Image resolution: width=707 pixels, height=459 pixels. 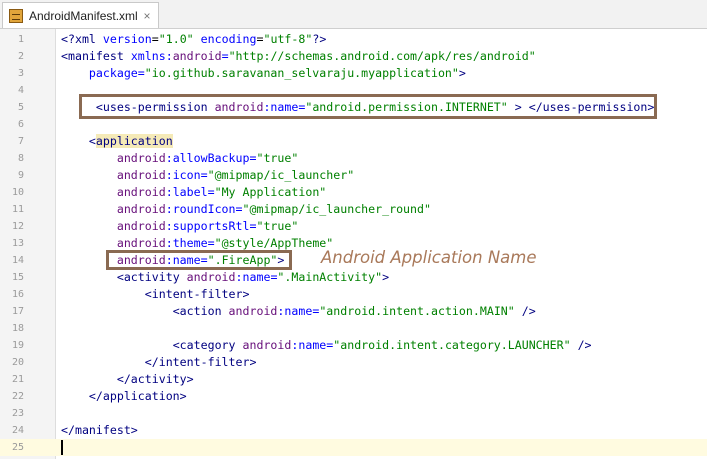 I want to click on line-number: 14, so click(x=17, y=260).